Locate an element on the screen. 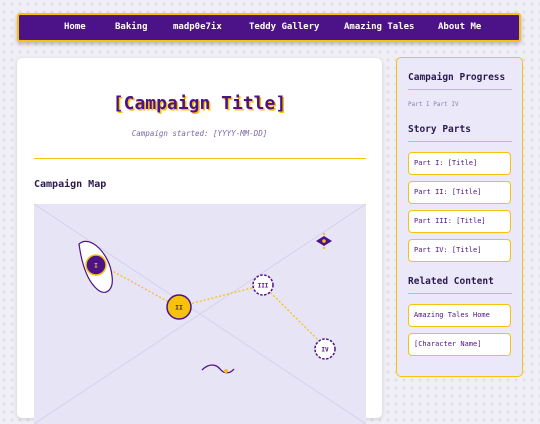 This screenshot has width=540, height=424. nav-home: Home is located at coordinates (75, 27).